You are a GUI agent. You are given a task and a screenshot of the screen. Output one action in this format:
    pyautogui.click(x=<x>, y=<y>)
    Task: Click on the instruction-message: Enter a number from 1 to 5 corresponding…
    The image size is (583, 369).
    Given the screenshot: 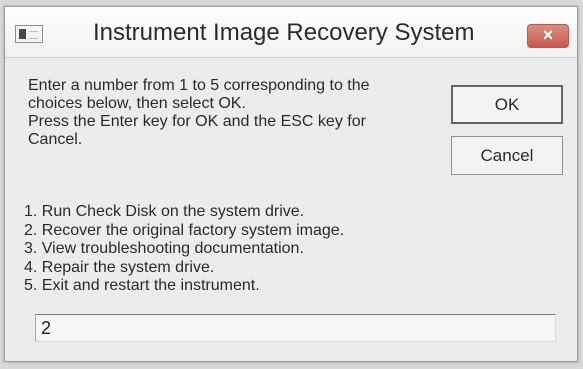 What is the action you would take?
    pyautogui.click(x=223, y=113)
    